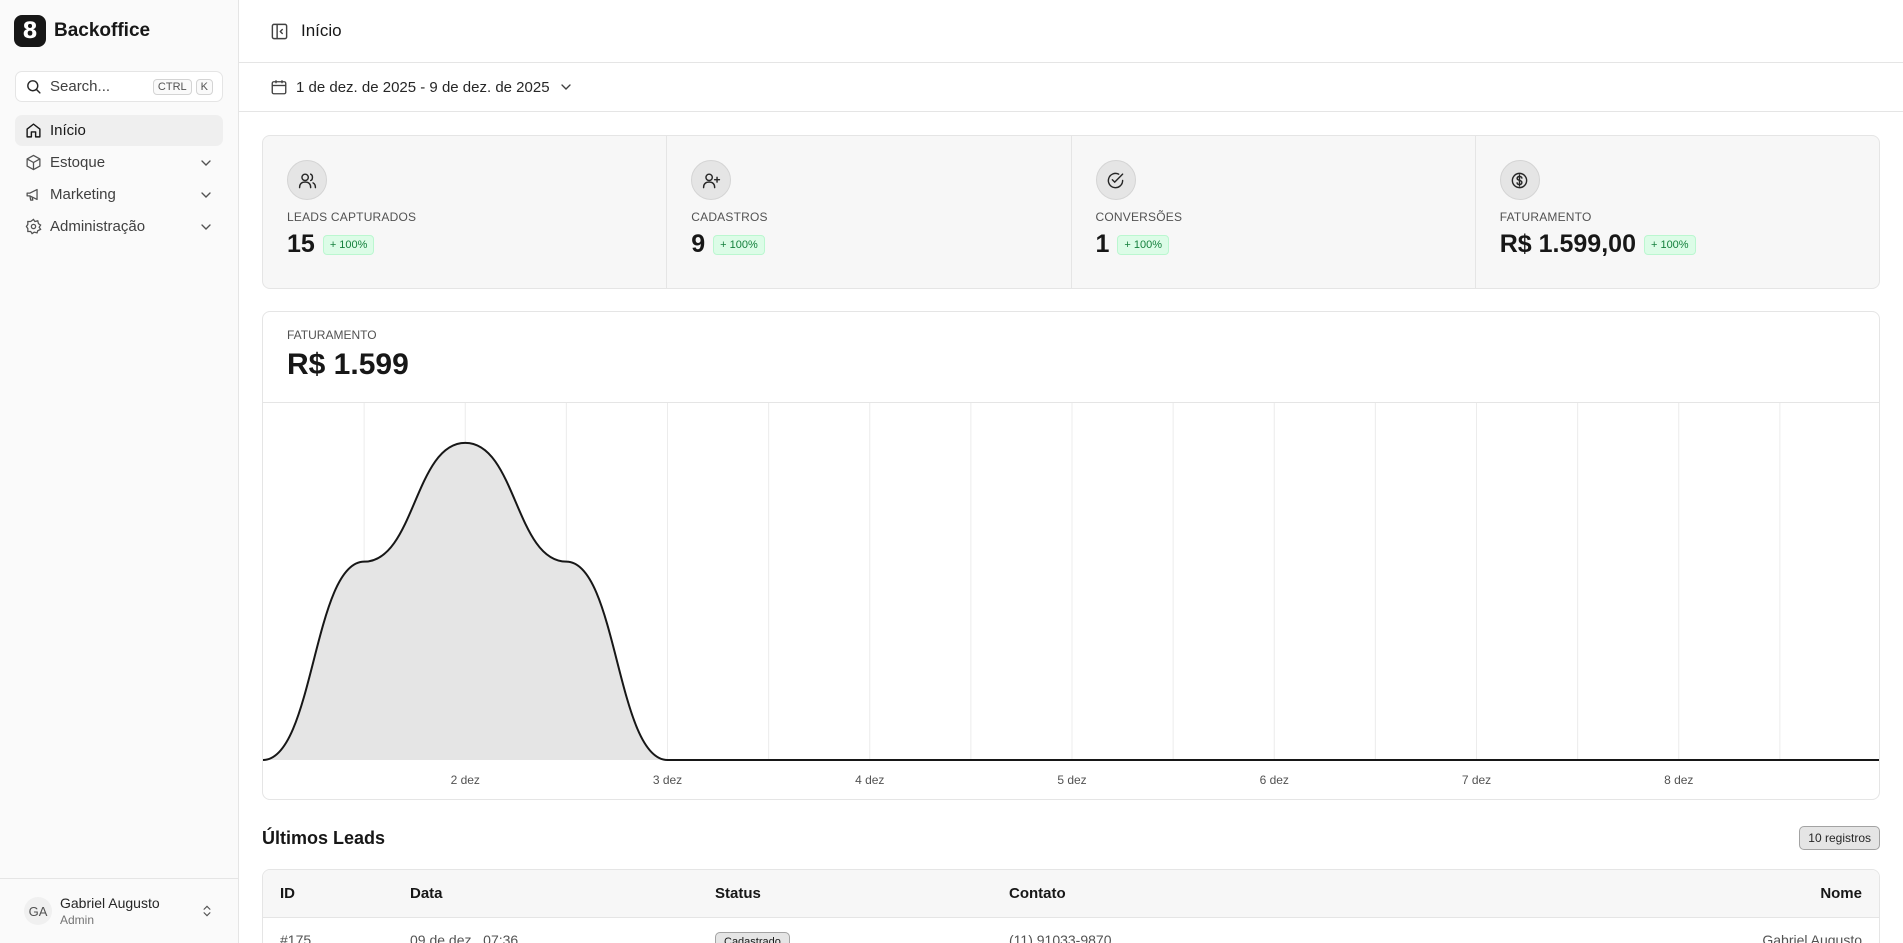 Image resolution: width=1903 pixels, height=943 pixels. Describe the element at coordinates (33, 163) in the screenshot. I see `box-icon` at that location.